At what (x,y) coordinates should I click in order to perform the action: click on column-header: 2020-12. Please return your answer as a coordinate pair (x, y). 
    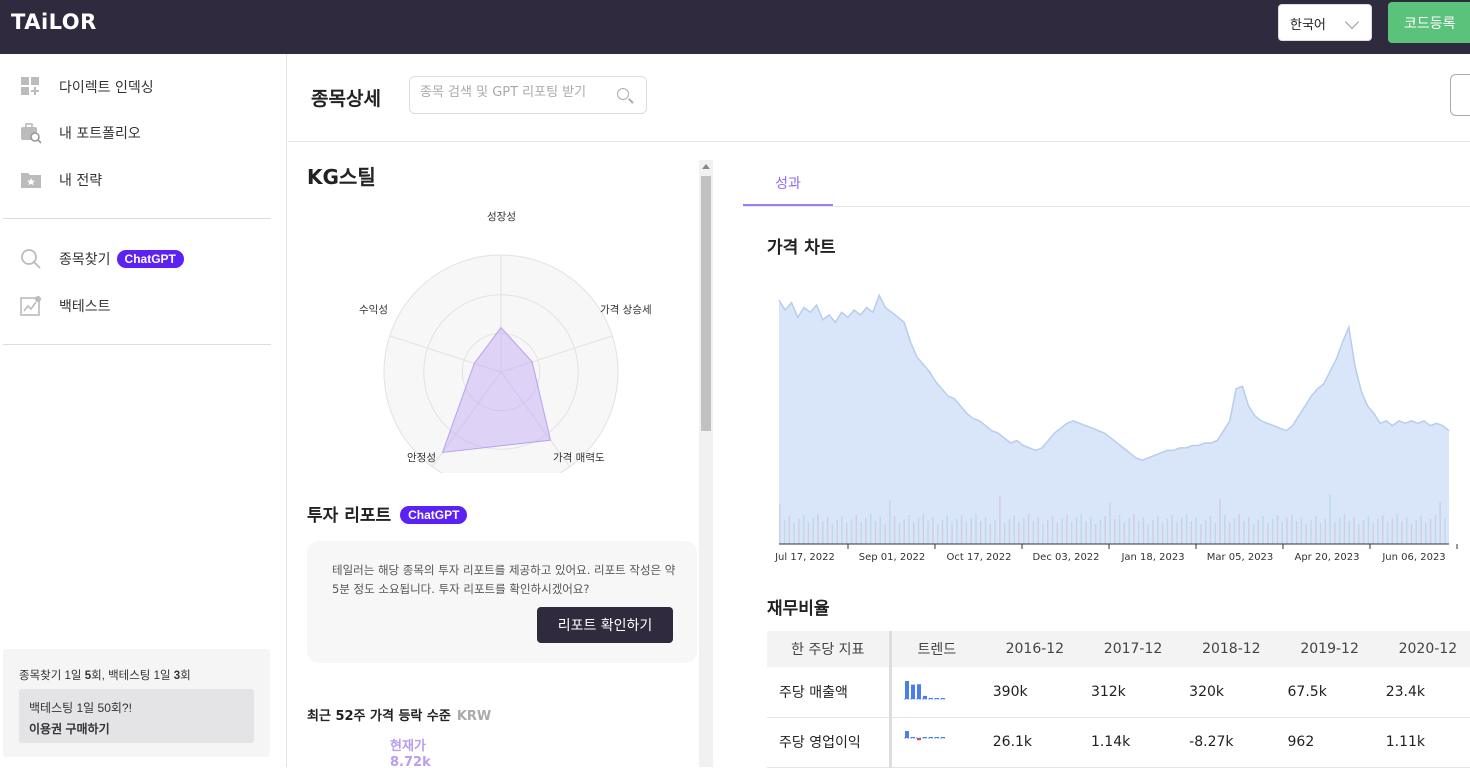
    Looking at the image, I should click on (1420, 649).